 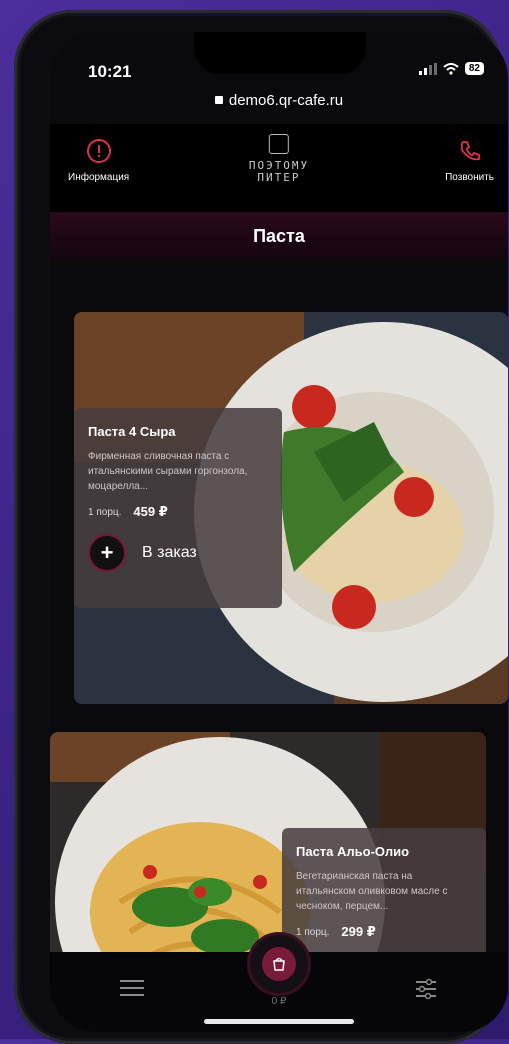 What do you see at coordinates (279, 177) in the screenshot?
I see `logo-line-2: ПИТЕР` at bounding box center [279, 177].